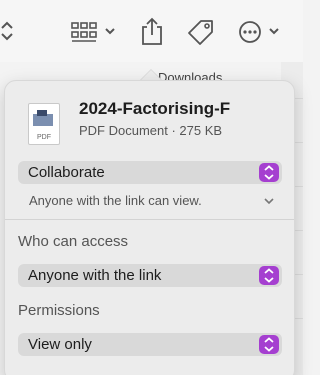 Image resolution: width=320 pixels, height=375 pixels. What do you see at coordinates (93, 32) in the screenshot?
I see `grid-view-icon` at bounding box center [93, 32].